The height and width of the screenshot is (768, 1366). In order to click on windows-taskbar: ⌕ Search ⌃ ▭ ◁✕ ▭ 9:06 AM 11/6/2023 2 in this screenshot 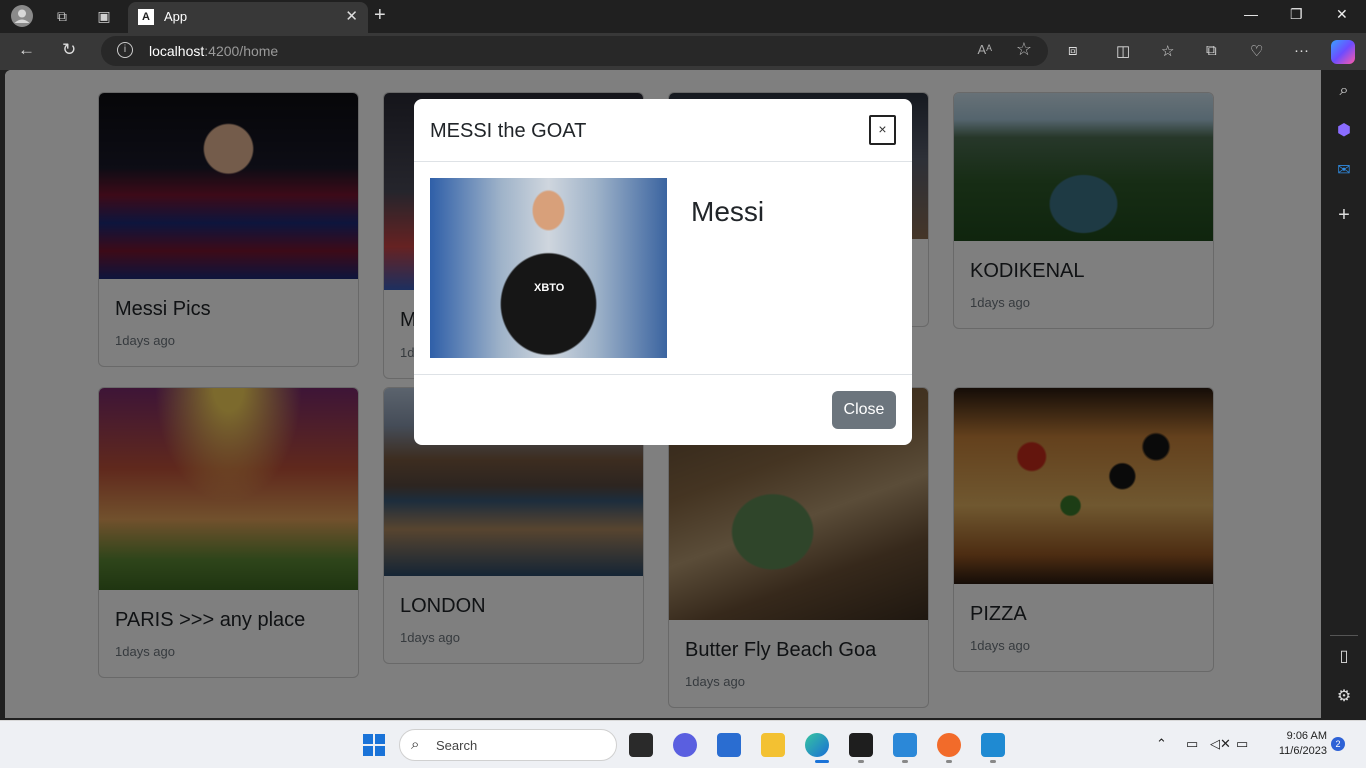, I will do `click(683, 744)`.